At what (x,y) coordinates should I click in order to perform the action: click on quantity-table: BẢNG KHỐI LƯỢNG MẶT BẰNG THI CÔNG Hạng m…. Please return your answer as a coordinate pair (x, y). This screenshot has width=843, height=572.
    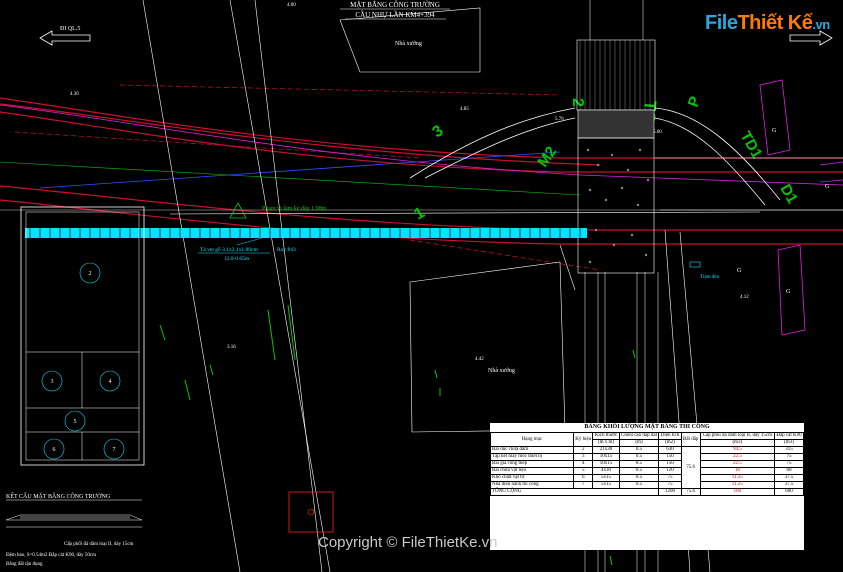
    Looking at the image, I should click on (647, 486).